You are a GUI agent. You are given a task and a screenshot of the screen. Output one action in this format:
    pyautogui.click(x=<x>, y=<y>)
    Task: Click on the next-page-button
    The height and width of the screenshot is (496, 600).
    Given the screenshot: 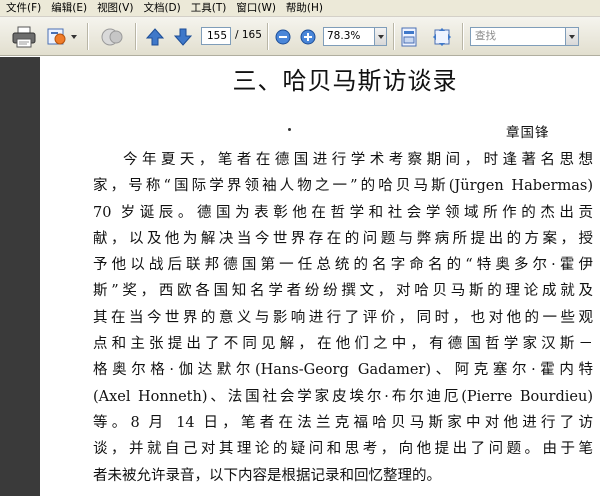 What is the action you would take?
    pyautogui.click(x=183, y=37)
    